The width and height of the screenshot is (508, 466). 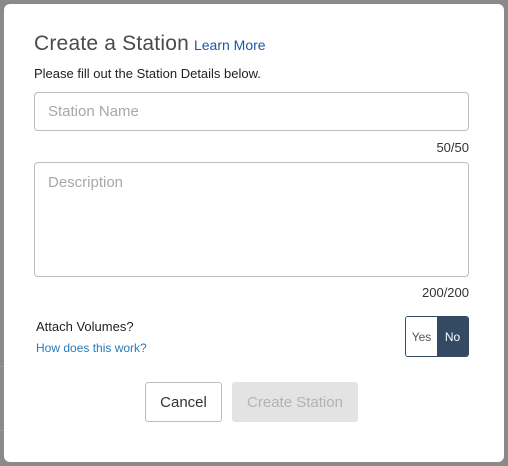 What do you see at coordinates (421, 336) in the screenshot?
I see `attach-volumes-yes-option: Yes` at bounding box center [421, 336].